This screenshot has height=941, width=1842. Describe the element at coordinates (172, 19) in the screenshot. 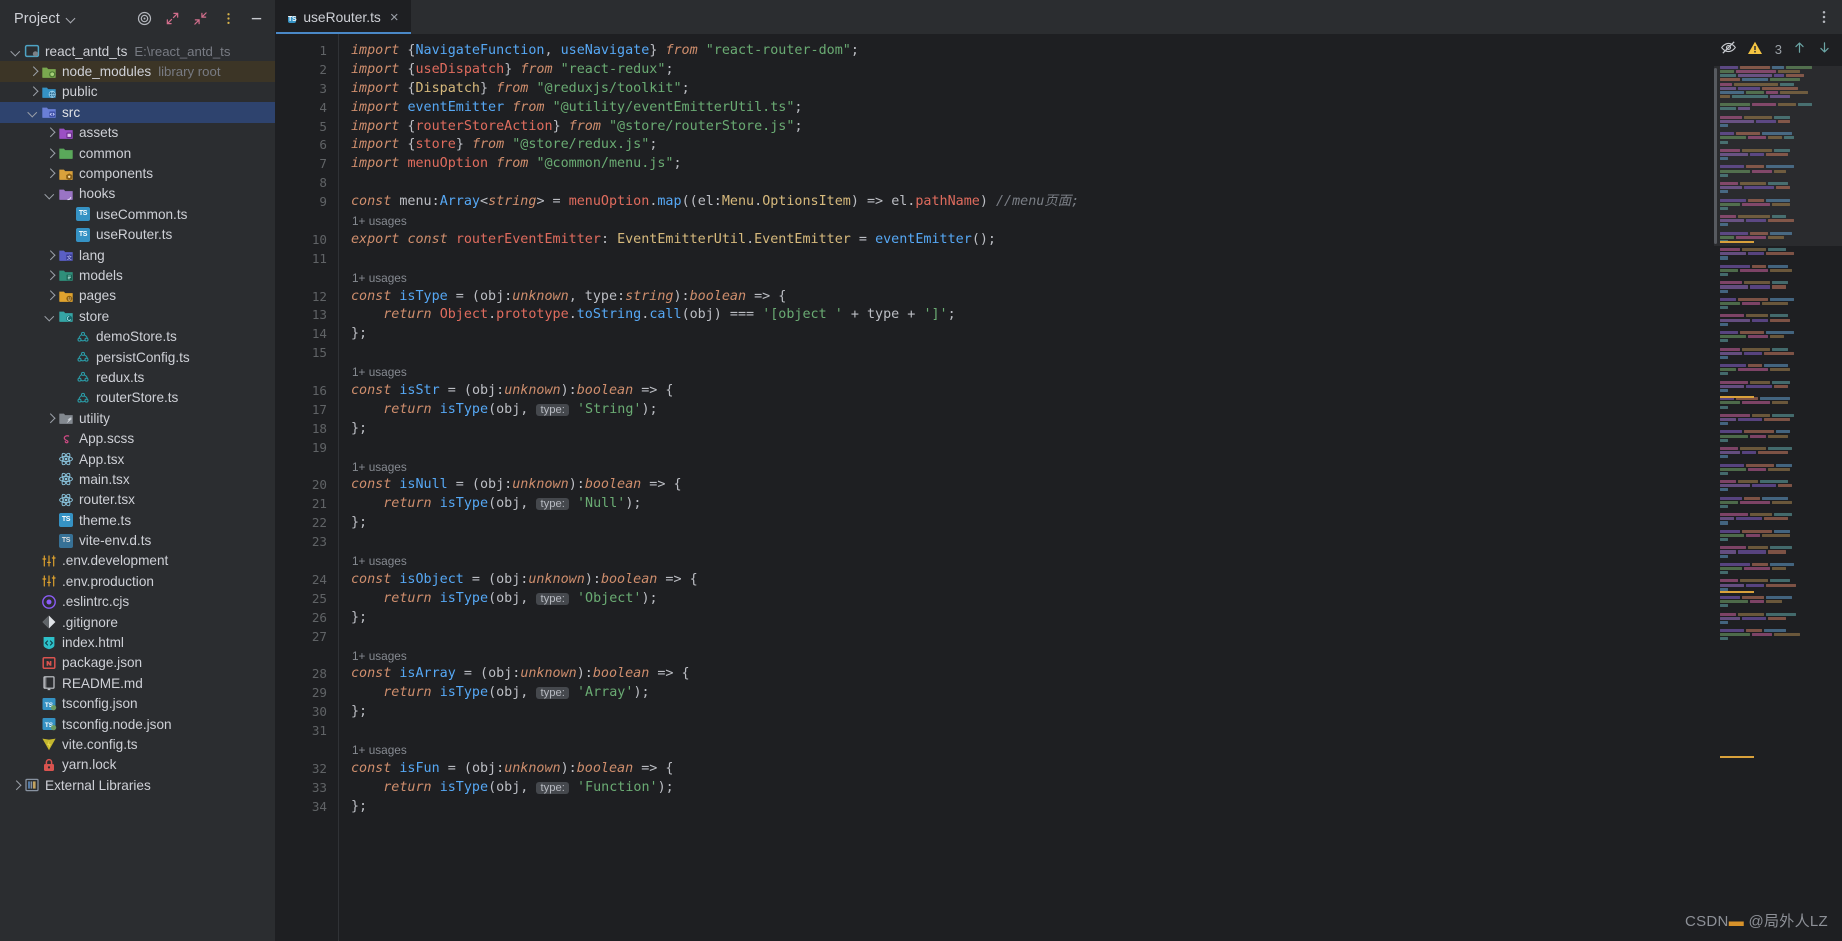

I see `expand-icon` at that location.